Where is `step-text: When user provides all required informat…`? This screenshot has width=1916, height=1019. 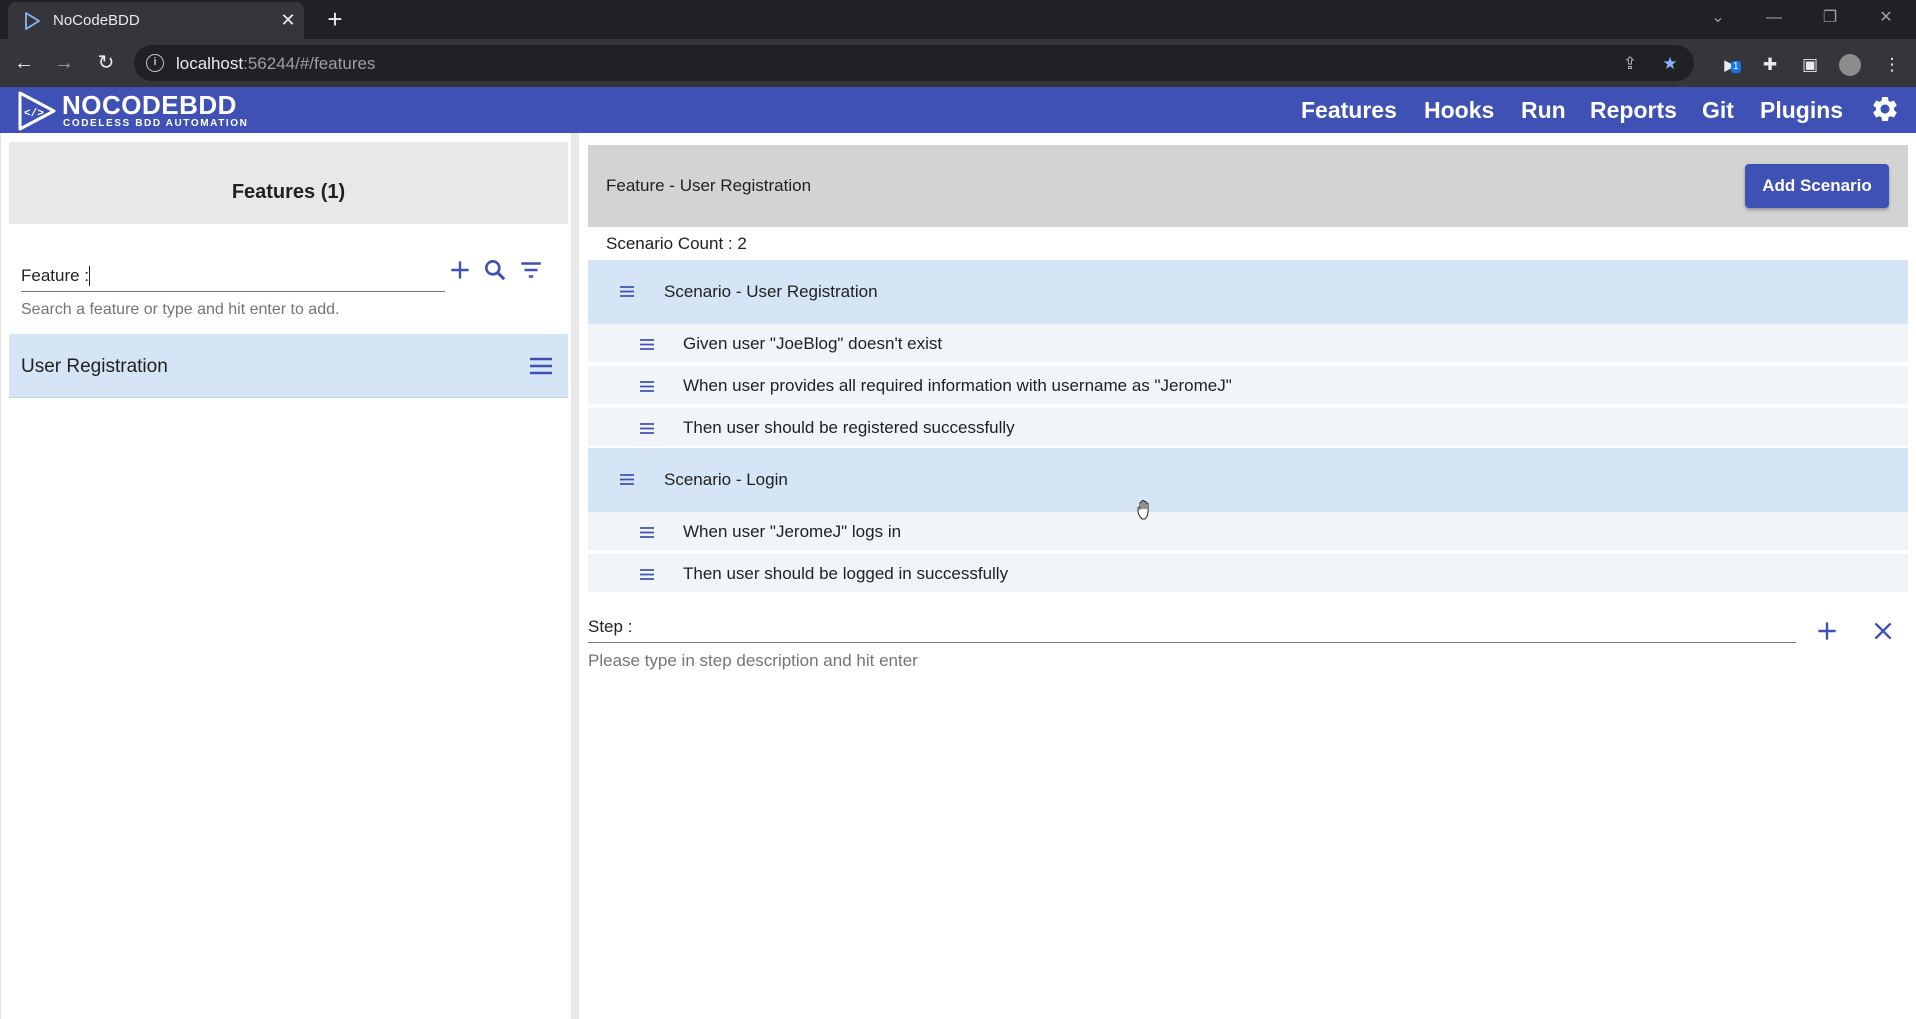 step-text: When user provides all required informat… is located at coordinates (957, 385).